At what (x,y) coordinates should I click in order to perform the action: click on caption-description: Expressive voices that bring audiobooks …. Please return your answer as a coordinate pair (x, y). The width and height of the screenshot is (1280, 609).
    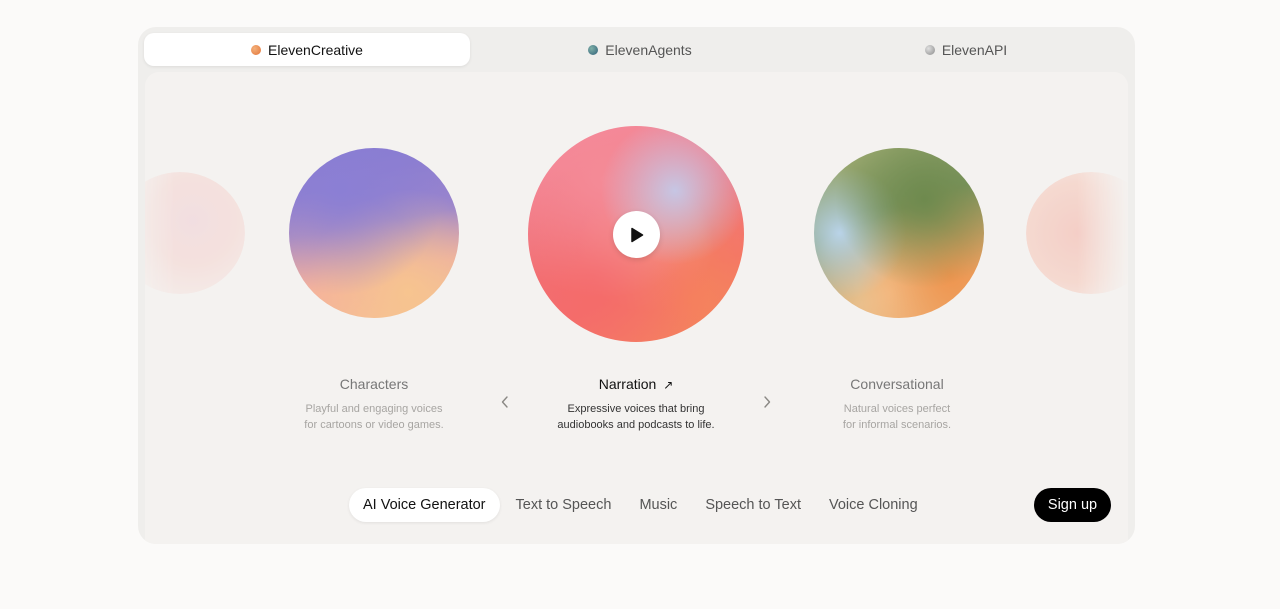
    Looking at the image, I should click on (636, 417).